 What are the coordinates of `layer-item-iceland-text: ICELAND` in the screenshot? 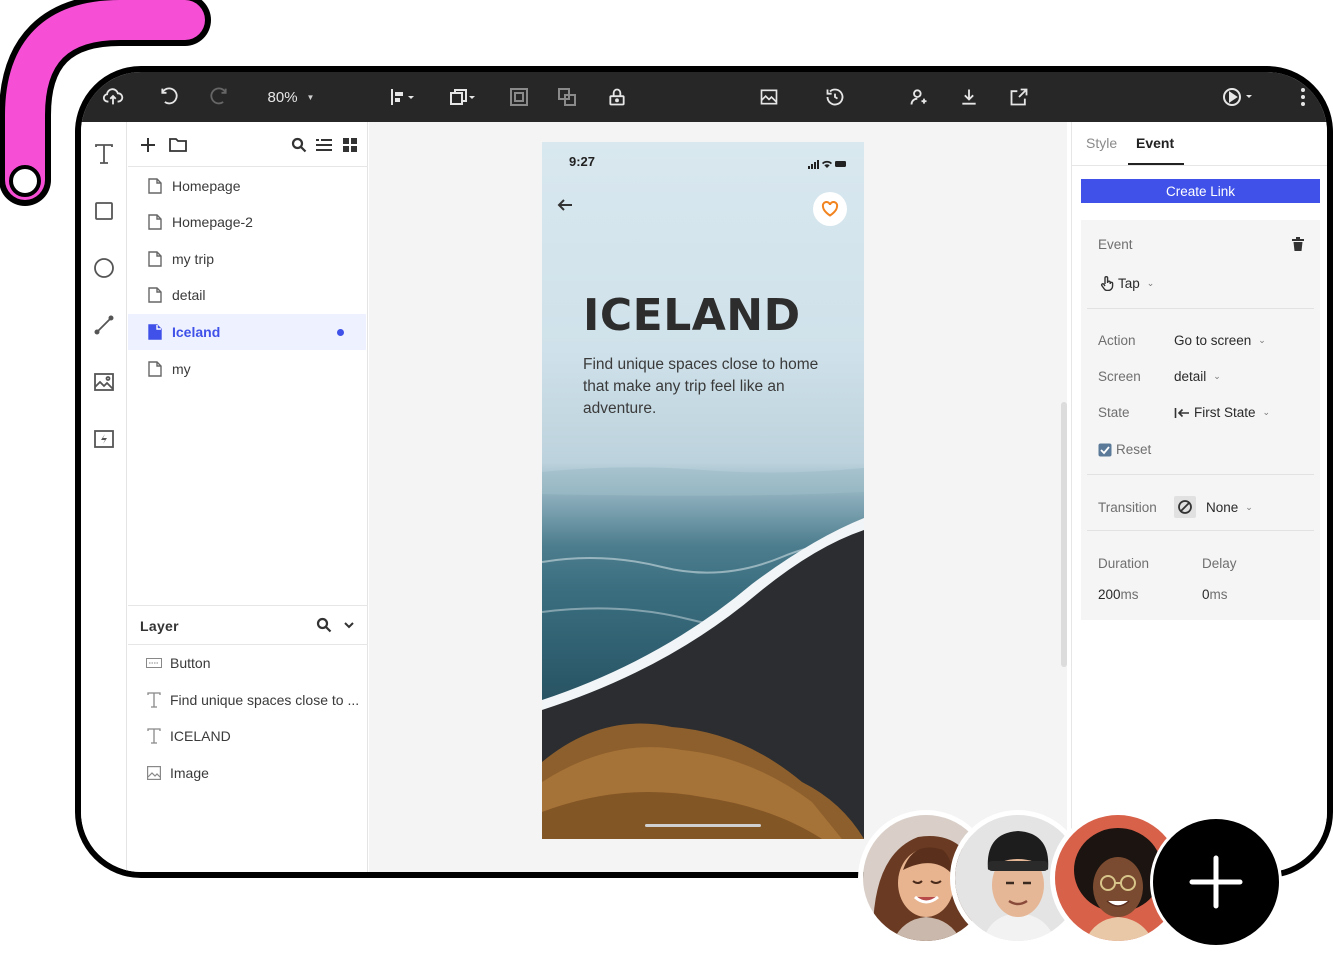 It's located at (247, 736).